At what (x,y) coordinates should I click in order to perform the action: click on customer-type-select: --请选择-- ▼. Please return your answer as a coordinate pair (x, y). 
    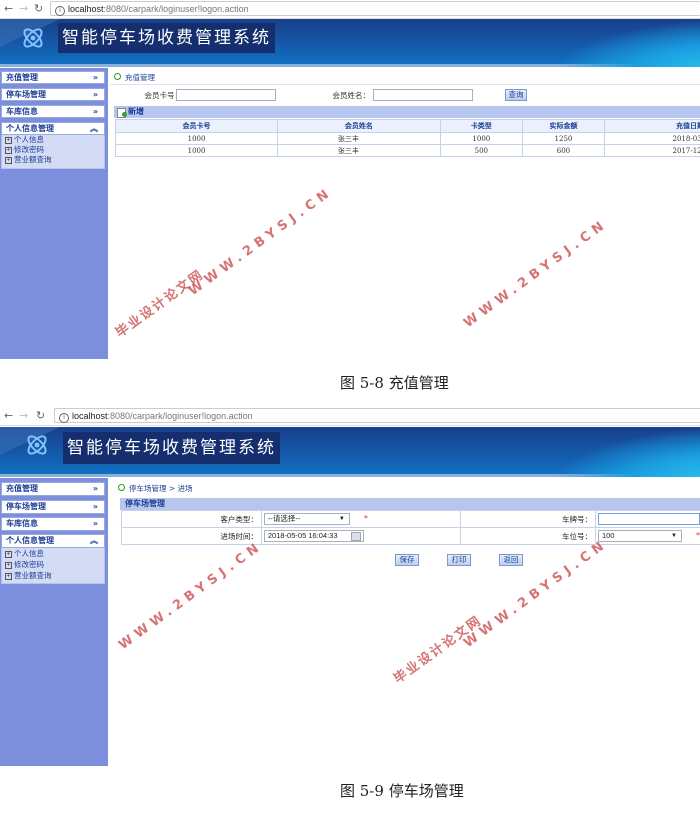
    Looking at the image, I should click on (306, 519).